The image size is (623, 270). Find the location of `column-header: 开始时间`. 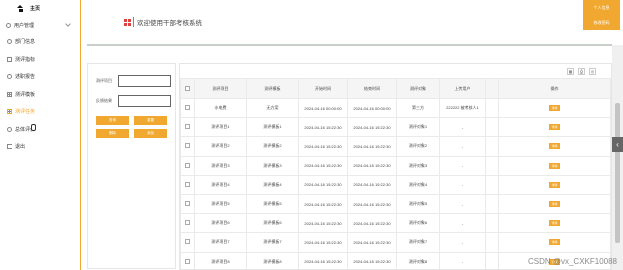

column-header: 开始时间 is located at coordinates (323, 88).